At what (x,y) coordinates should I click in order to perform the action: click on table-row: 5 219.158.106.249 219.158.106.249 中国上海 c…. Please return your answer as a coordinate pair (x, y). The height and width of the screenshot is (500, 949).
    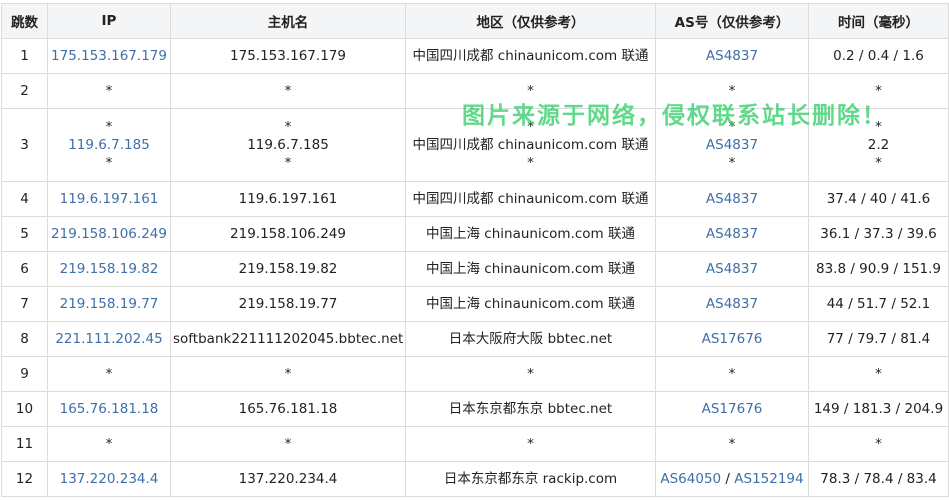
    Looking at the image, I should click on (475, 234).